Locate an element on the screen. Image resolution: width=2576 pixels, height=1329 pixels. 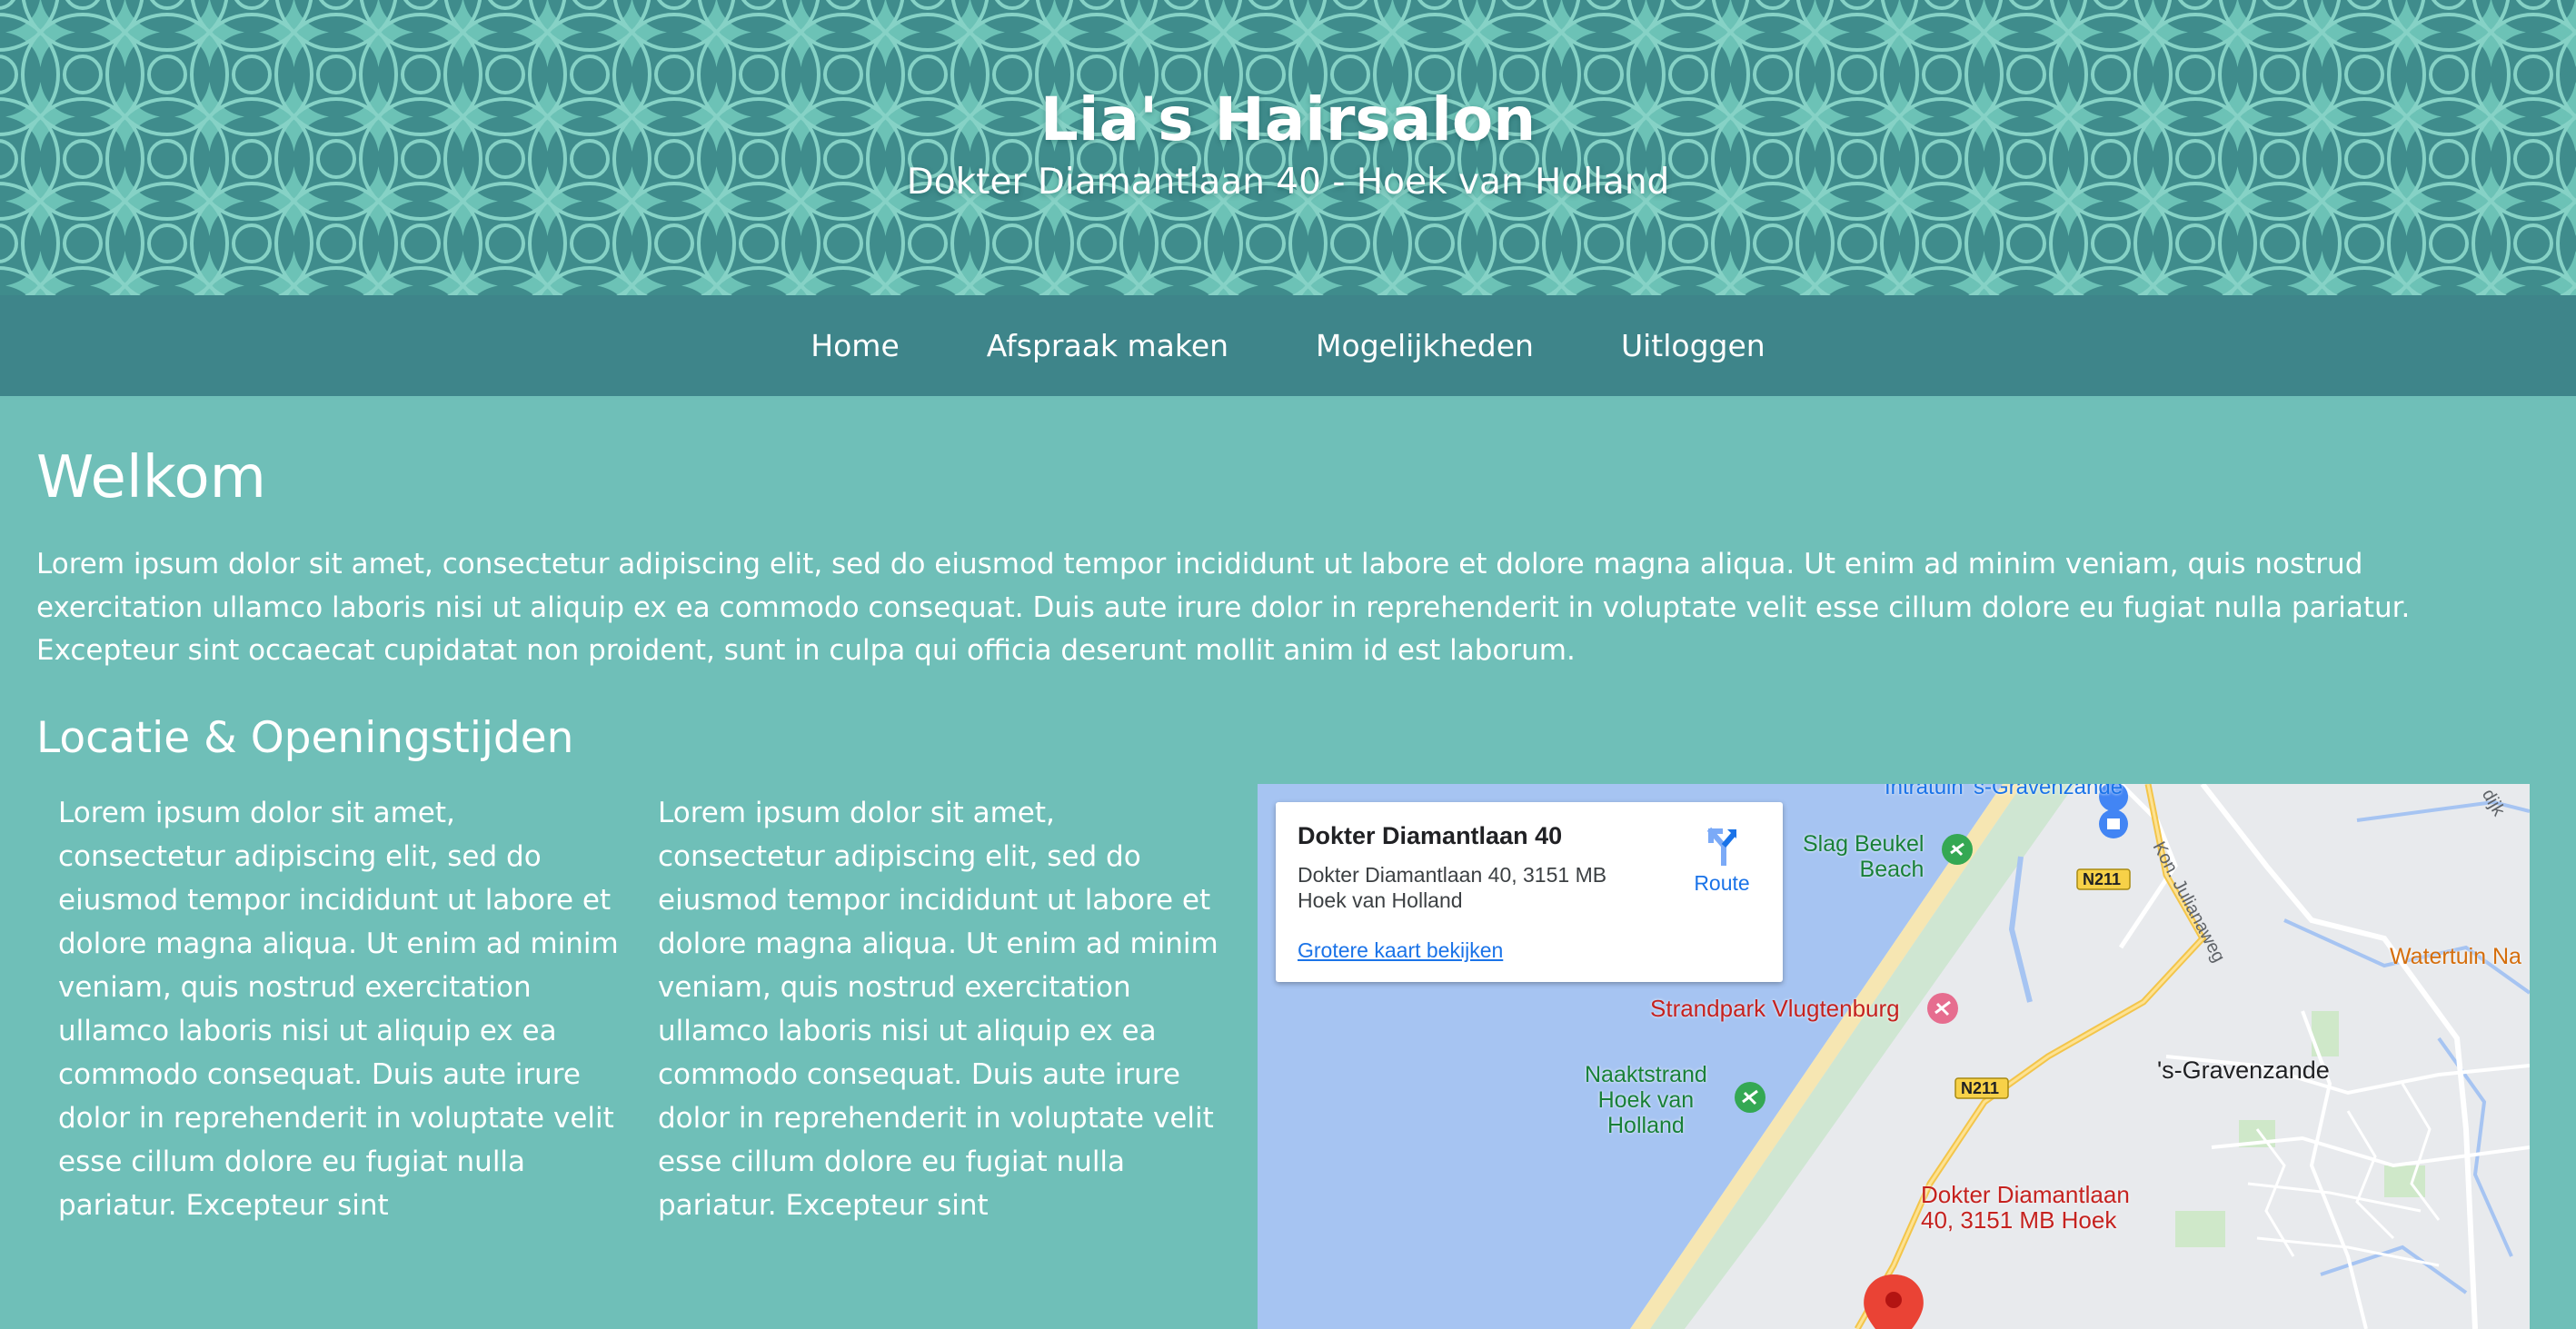
site-title: Lia's Hairsalon is located at coordinates (1288, 119).